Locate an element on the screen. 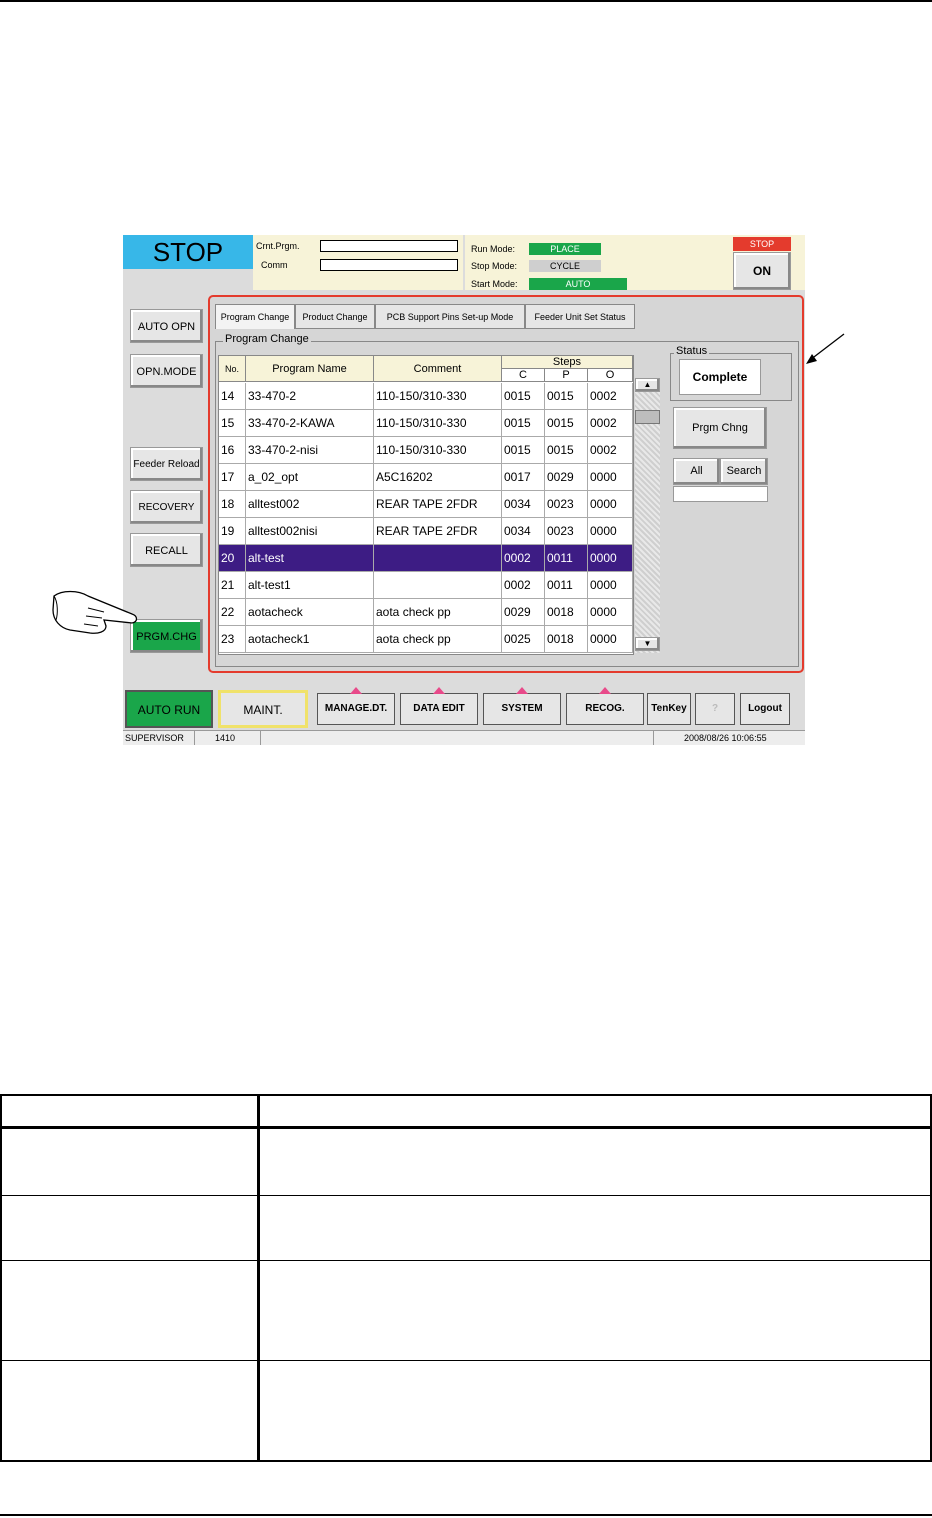 The image size is (932, 1518). status-indicator: STOP is located at coordinates (188, 252).